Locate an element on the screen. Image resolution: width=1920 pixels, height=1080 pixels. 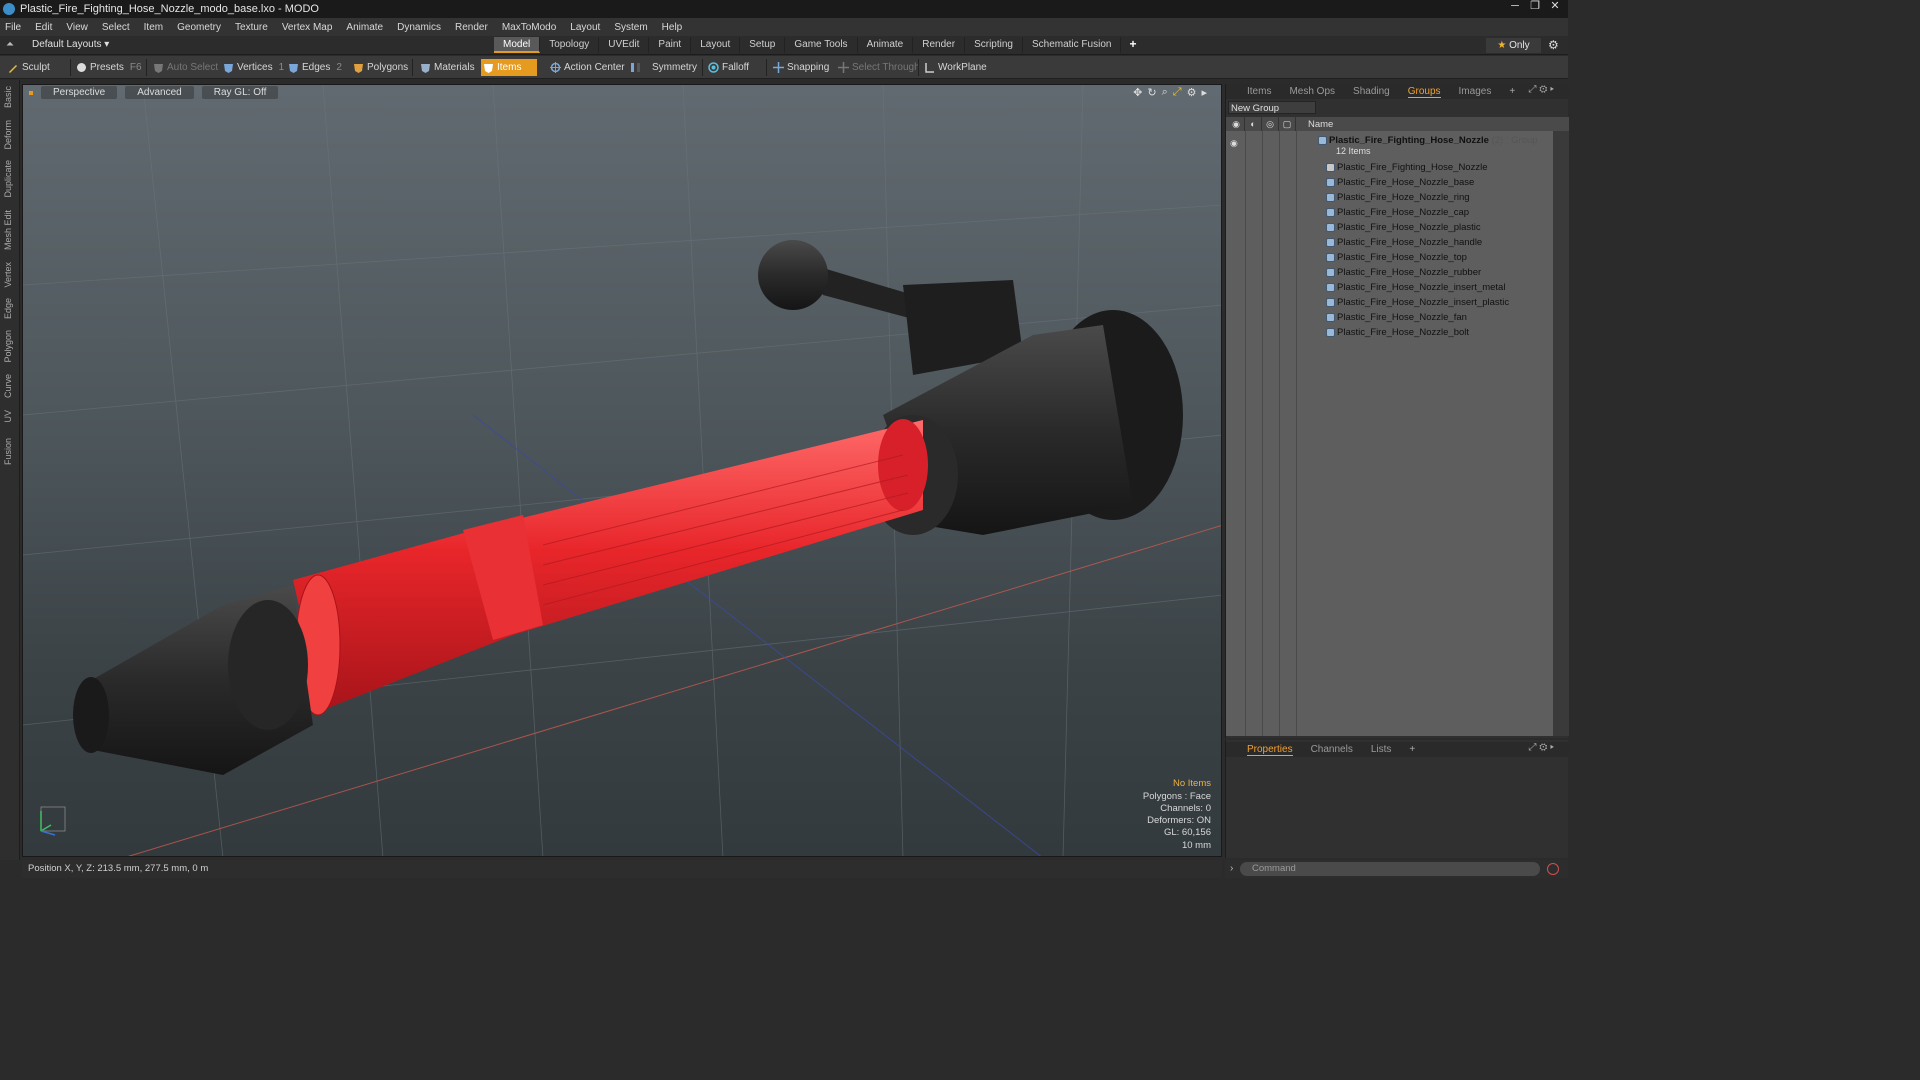
render-column-icon: ◐ is located at coordinates (1253, 124).